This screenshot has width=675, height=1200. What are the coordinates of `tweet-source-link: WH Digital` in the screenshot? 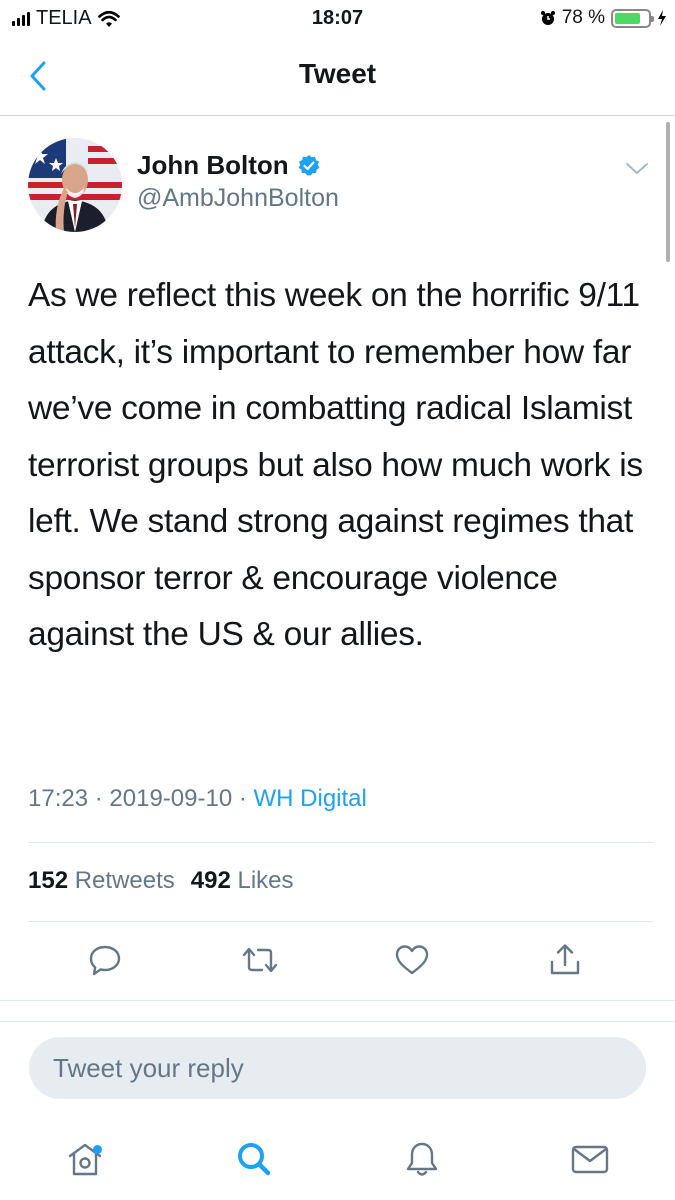 It's located at (310, 798).